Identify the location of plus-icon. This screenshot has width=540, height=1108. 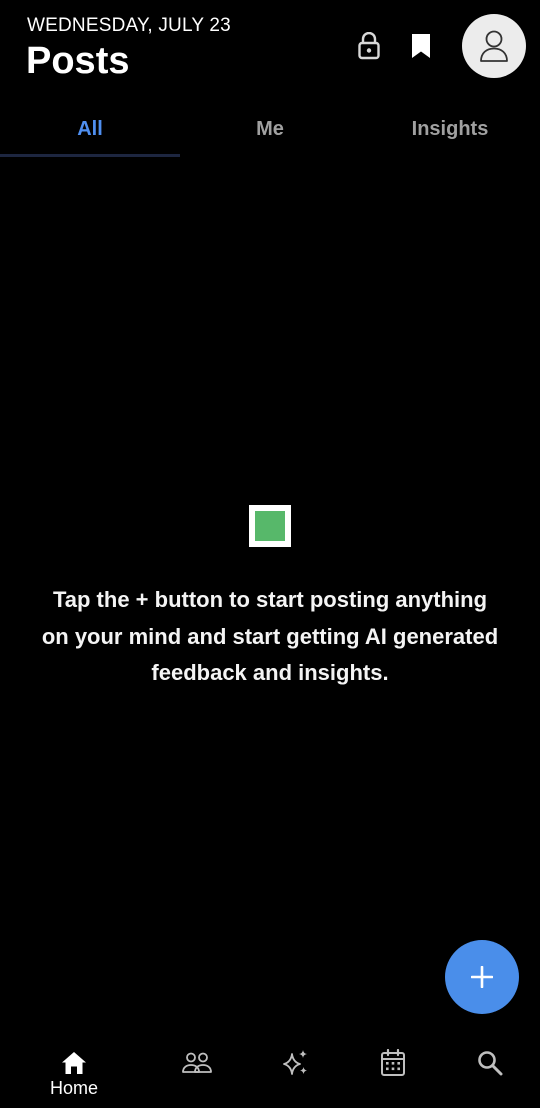
(482, 977).